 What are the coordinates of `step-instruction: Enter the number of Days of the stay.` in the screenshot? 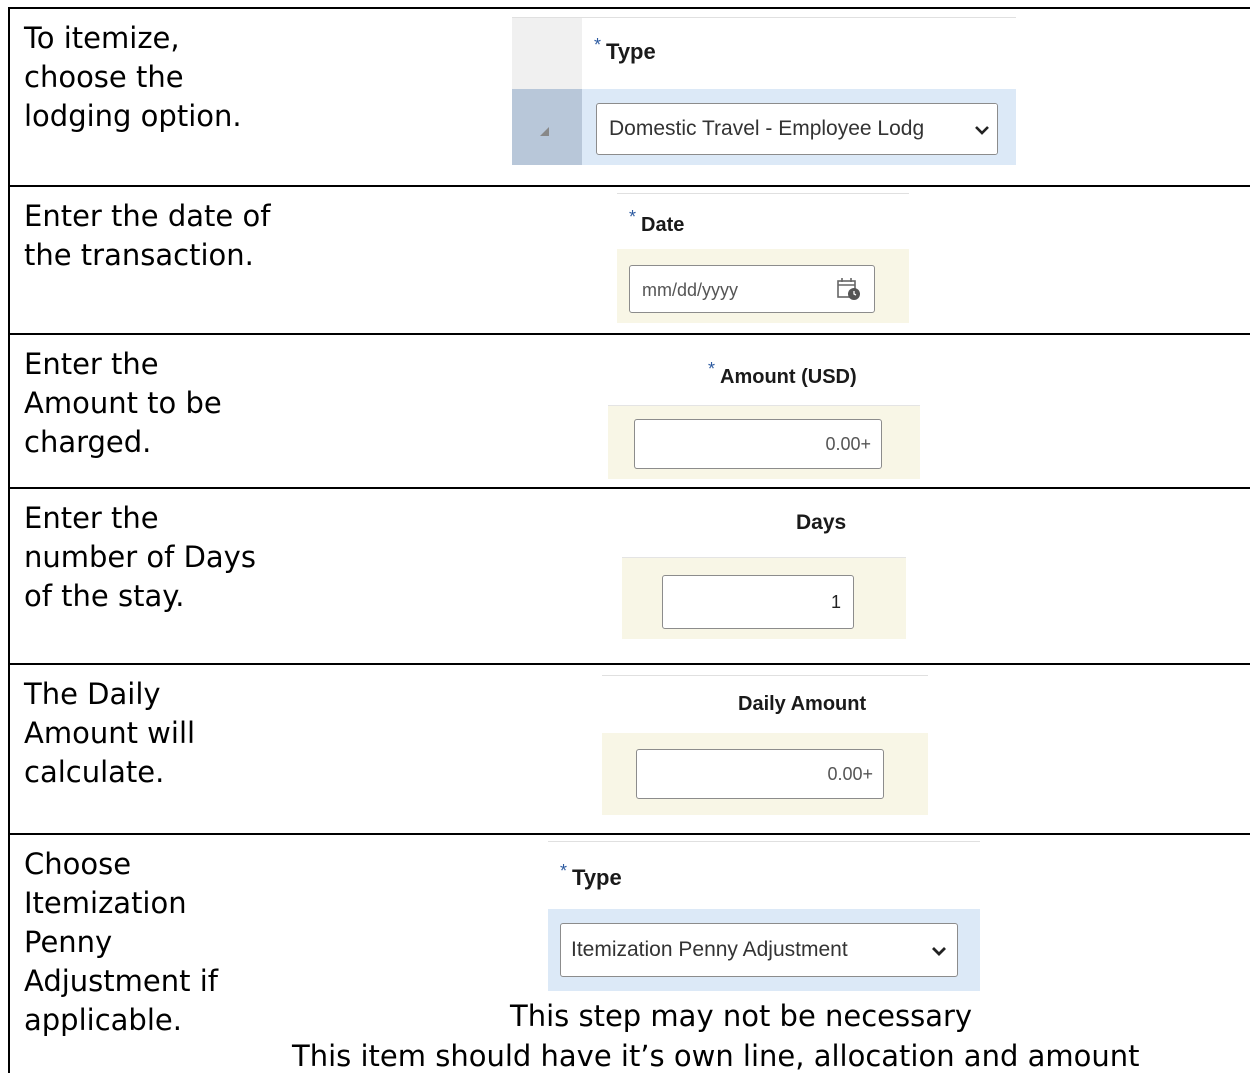 It's located at (140, 557).